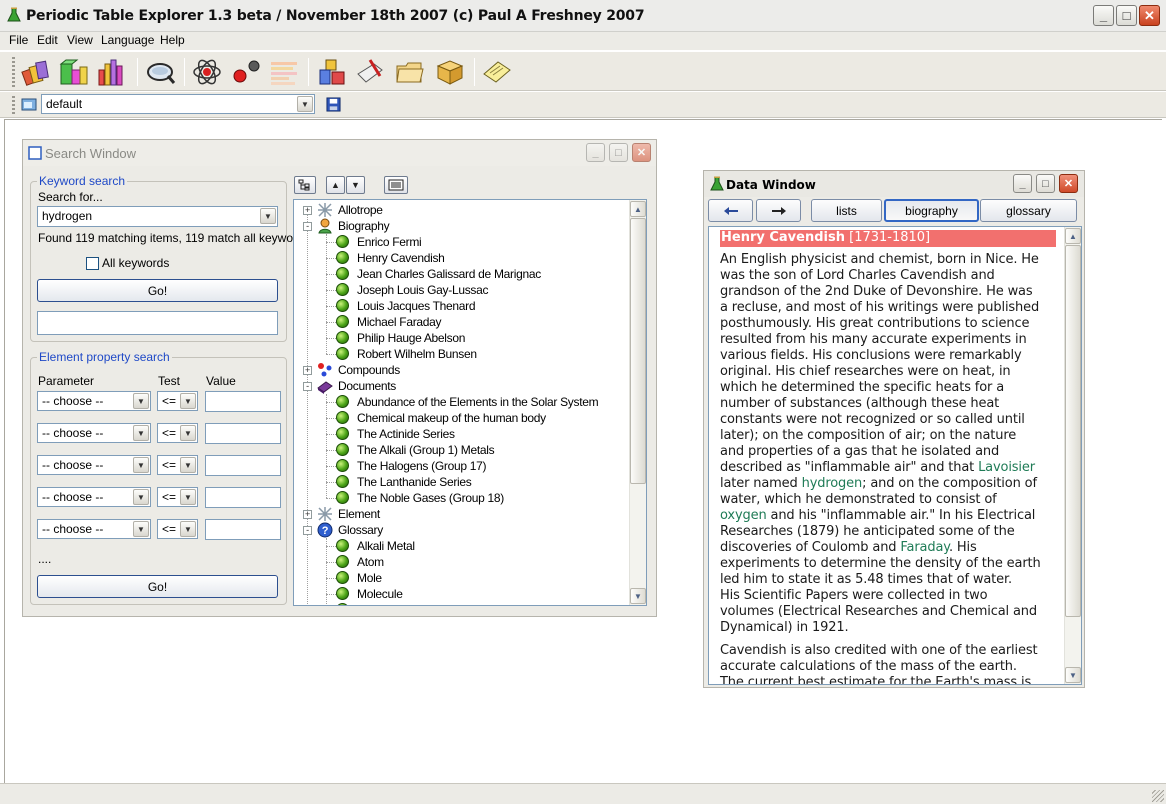  I want to click on cubes-icon, so click(74, 72).